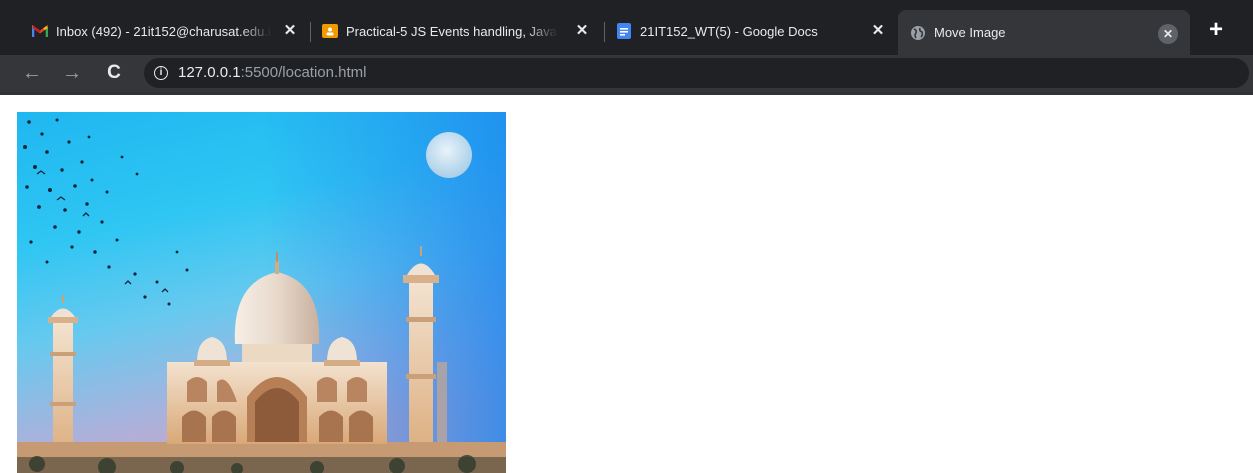 The height and width of the screenshot is (473, 1253). What do you see at coordinates (729, 31) in the screenshot?
I see `tab-title: 21IT152_WT(5) - Google Docs` at bounding box center [729, 31].